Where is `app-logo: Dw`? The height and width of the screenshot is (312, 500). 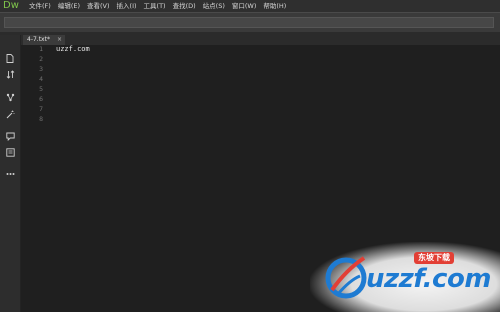
app-logo: Dw is located at coordinates (11, 5).